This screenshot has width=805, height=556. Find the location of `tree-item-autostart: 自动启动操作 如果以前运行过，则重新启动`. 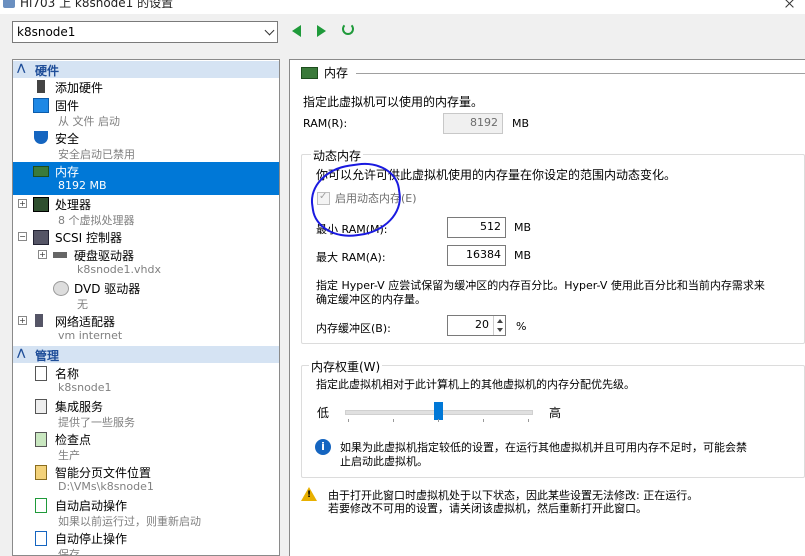

tree-item-autostart: 自动启动操作 如果以前运行过，则重新启动 is located at coordinates (146, 512).